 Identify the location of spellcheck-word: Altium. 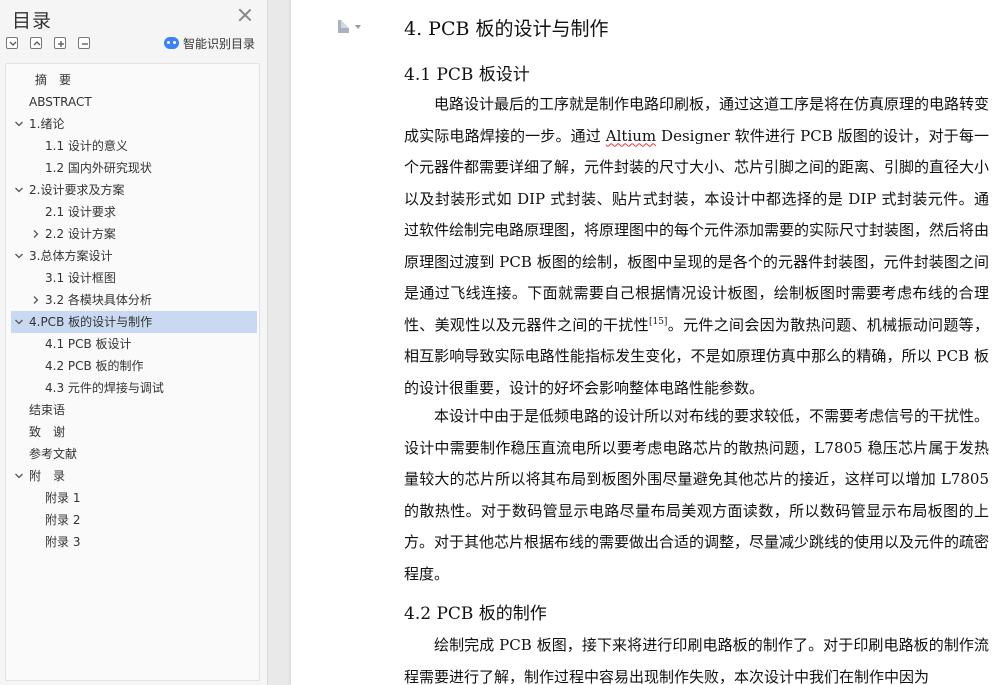
(631, 136).